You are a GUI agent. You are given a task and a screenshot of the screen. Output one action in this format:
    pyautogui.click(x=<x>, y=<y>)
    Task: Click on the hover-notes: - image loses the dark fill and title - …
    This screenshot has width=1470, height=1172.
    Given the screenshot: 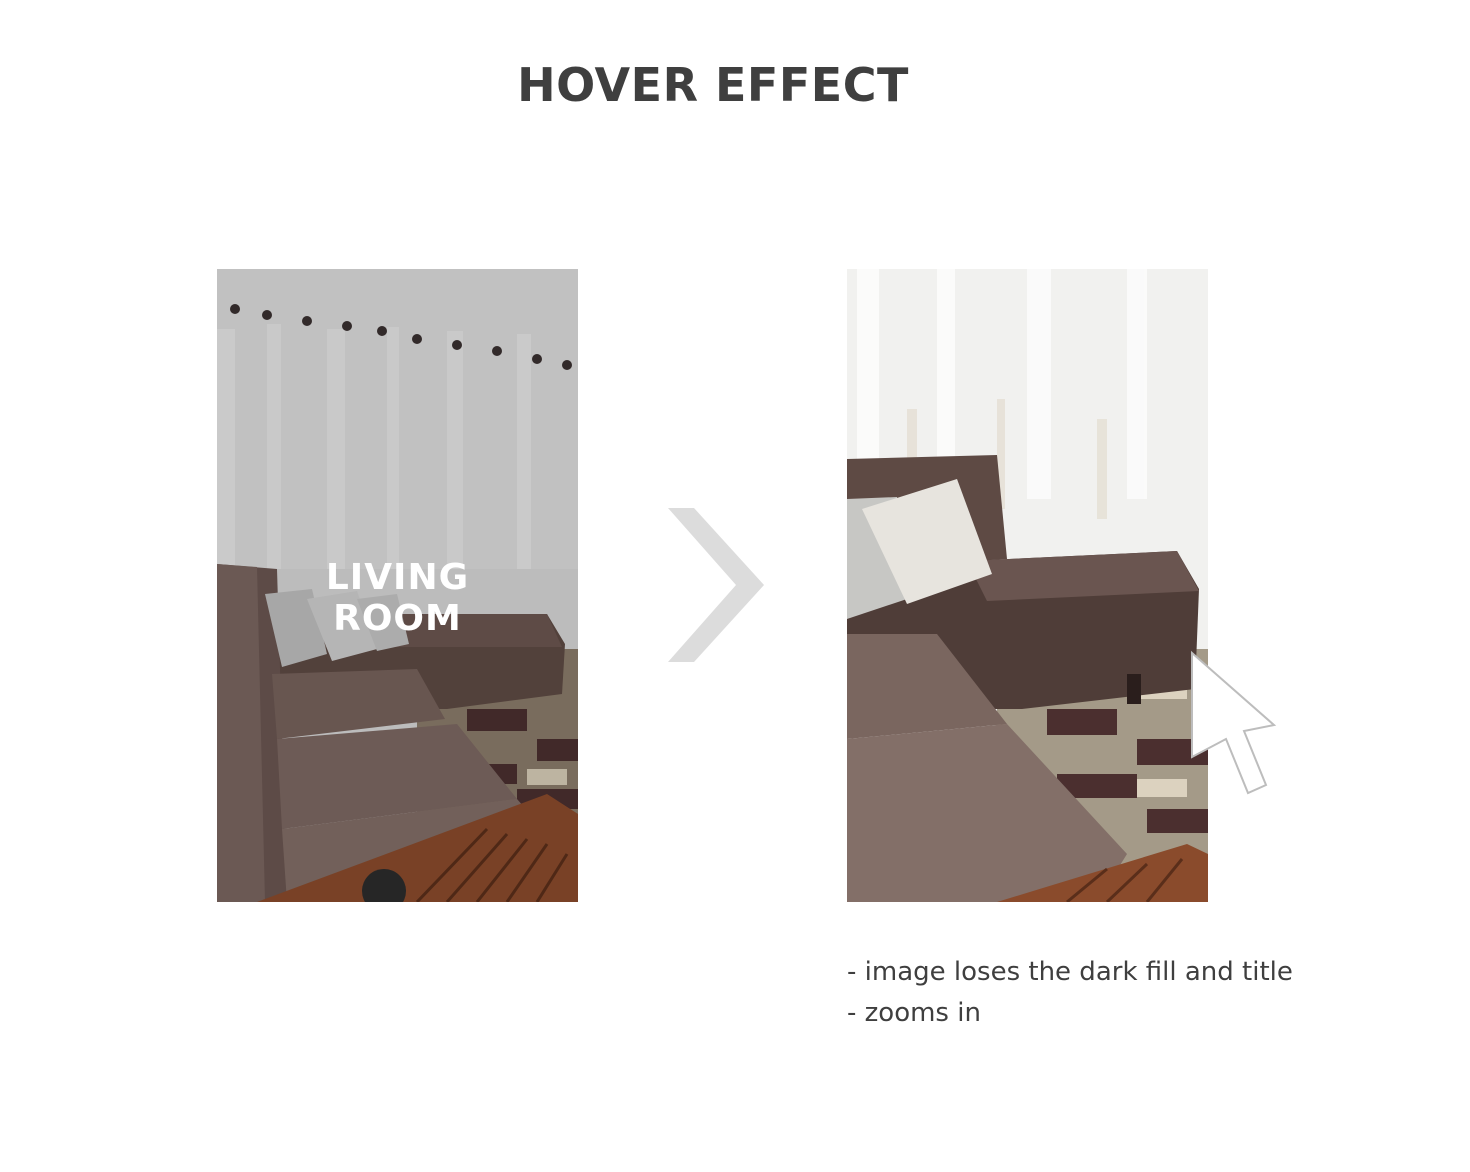 What is the action you would take?
    pyautogui.click(x=1070, y=993)
    